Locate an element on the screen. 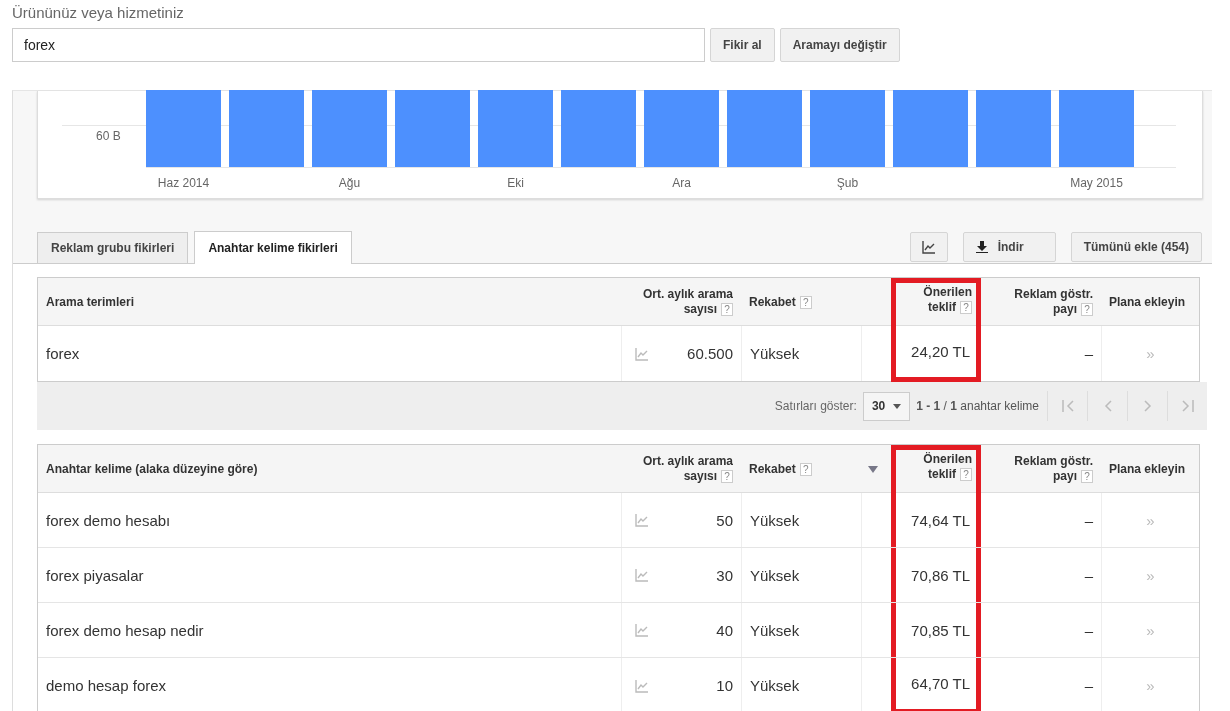 The image size is (1230, 711). table-cell: 74,64 TL is located at coordinates (936, 520).